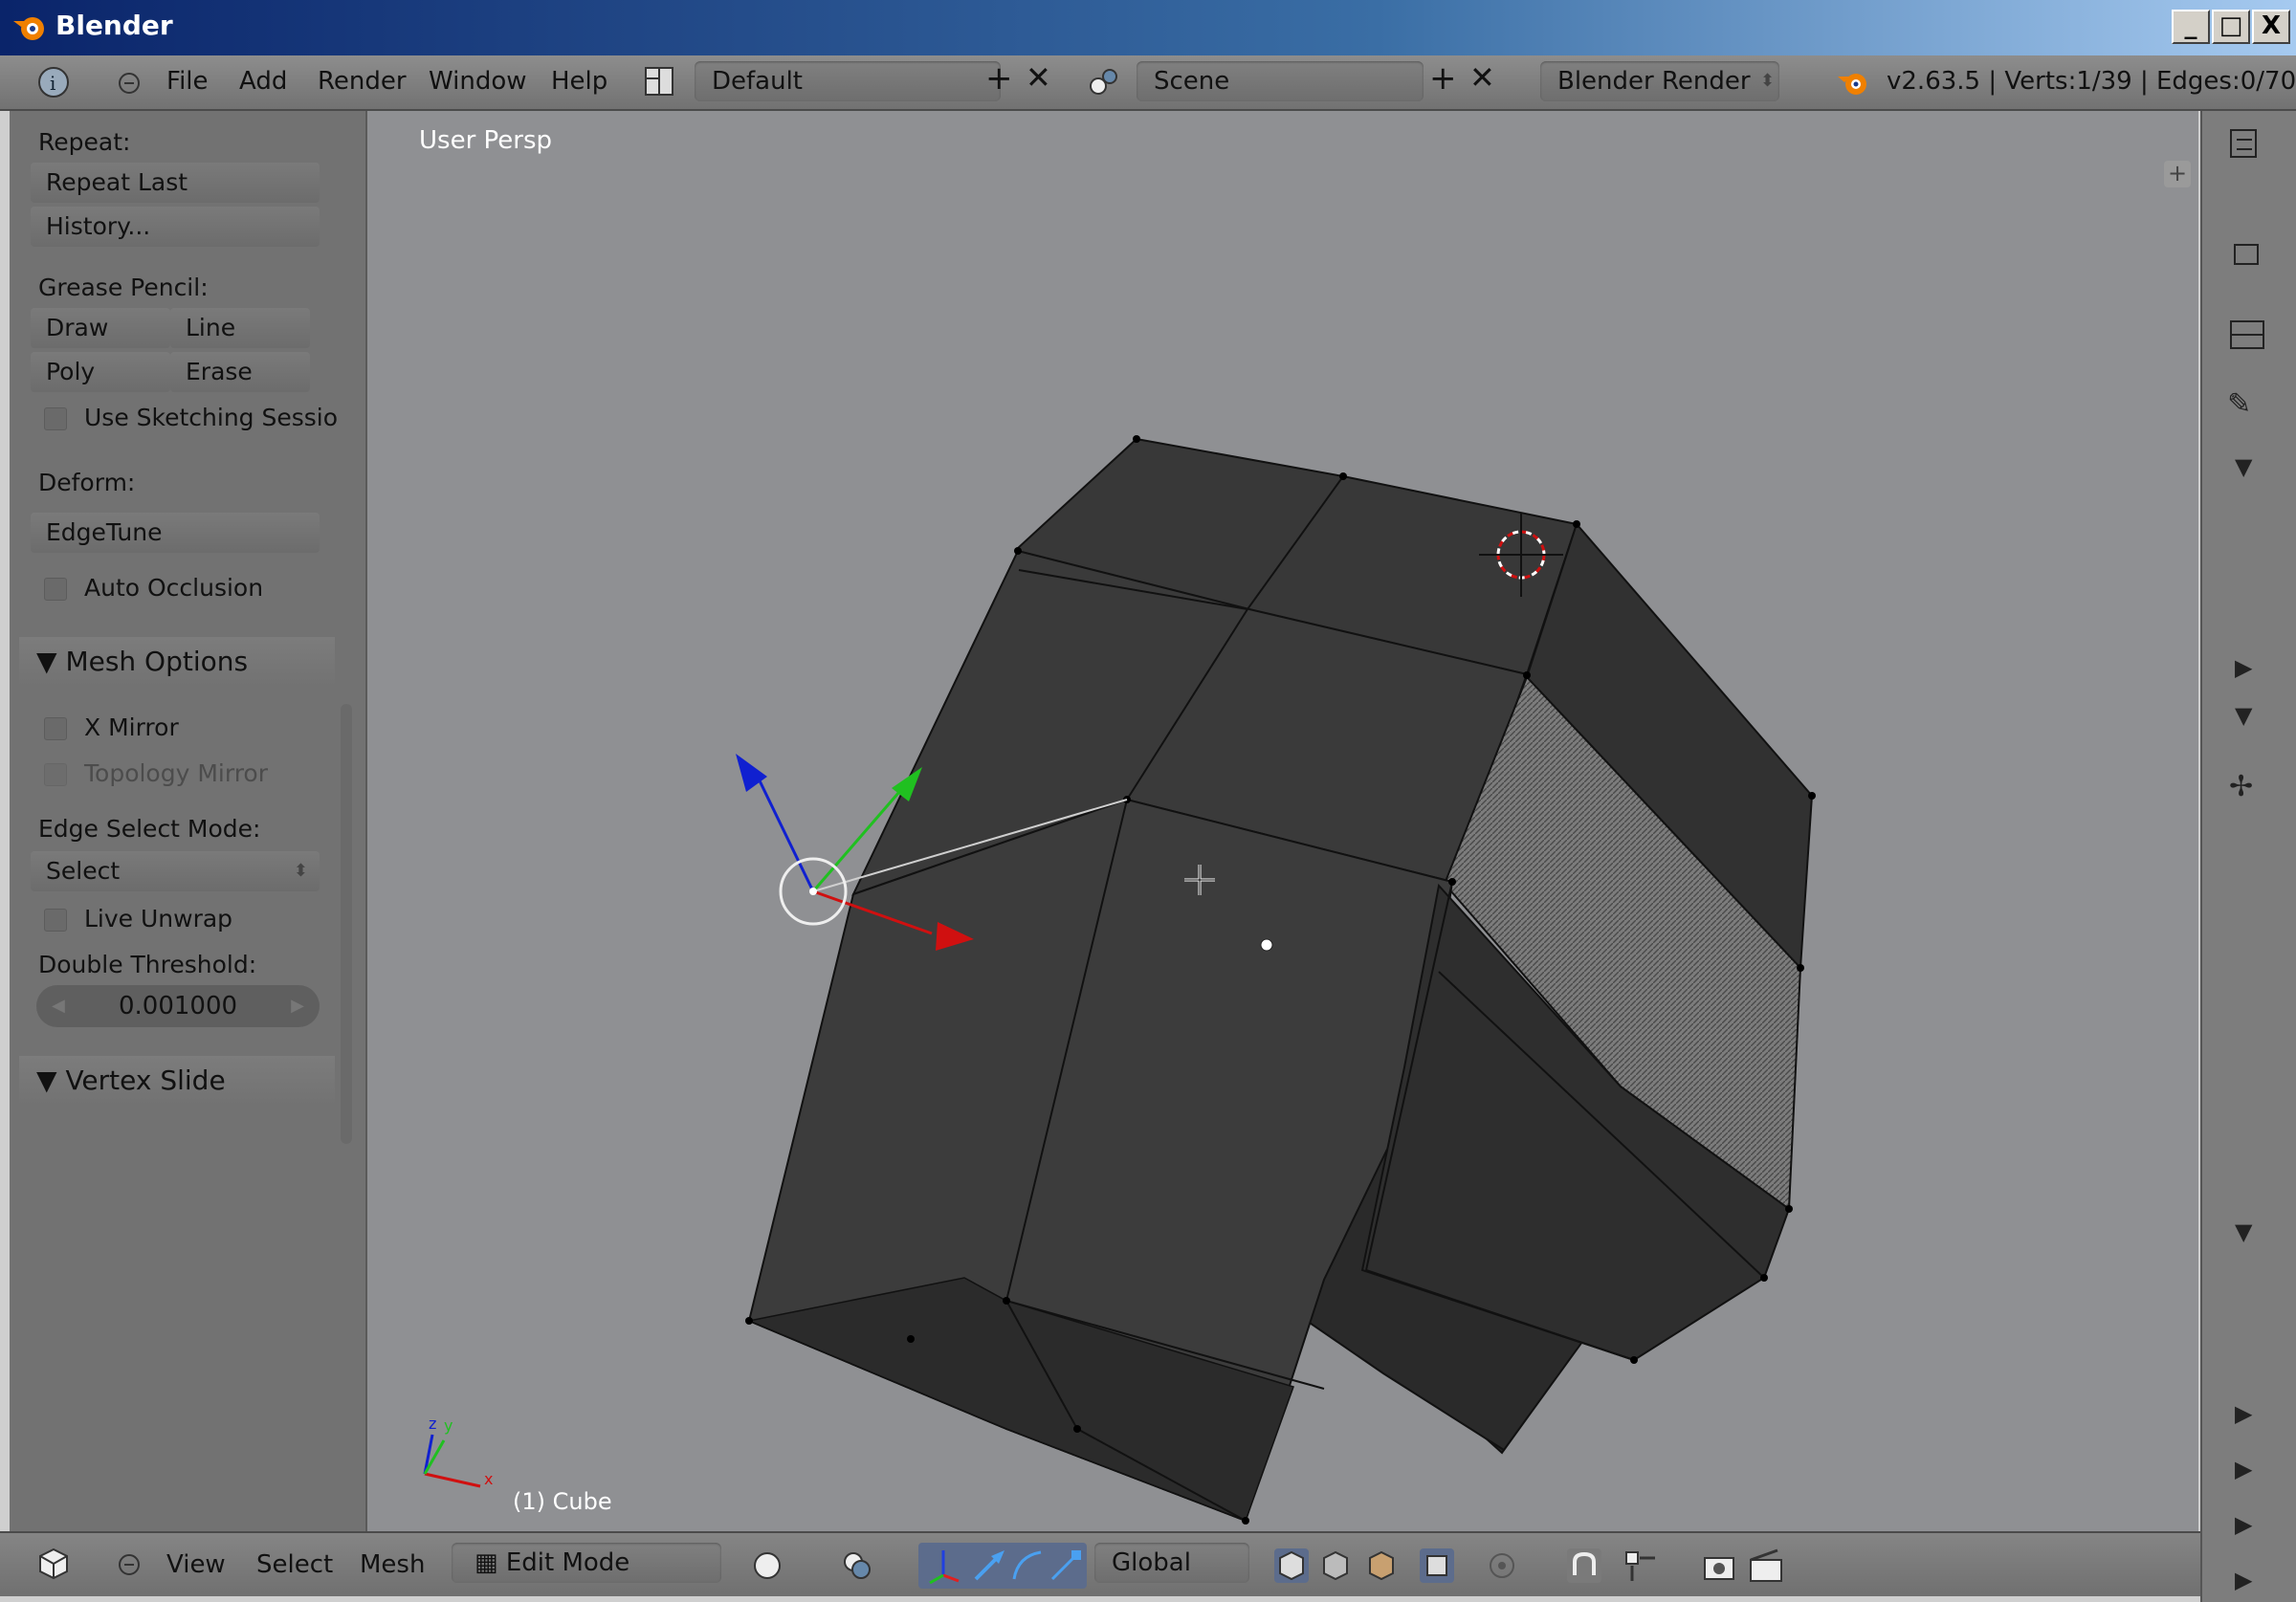 The height and width of the screenshot is (1602, 2296). Describe the element at coordinates (157, 661) in the screenshot. I see `mesh-options-title: Mesh Options` at that location.